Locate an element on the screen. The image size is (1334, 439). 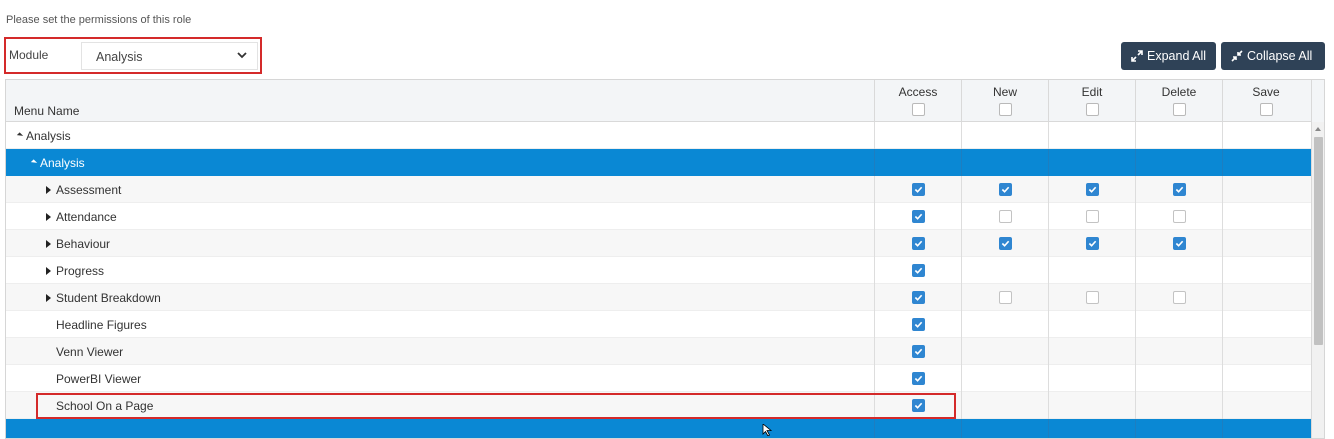
module-highlight-box: Module Analysis is located at coordinates (133, 55).